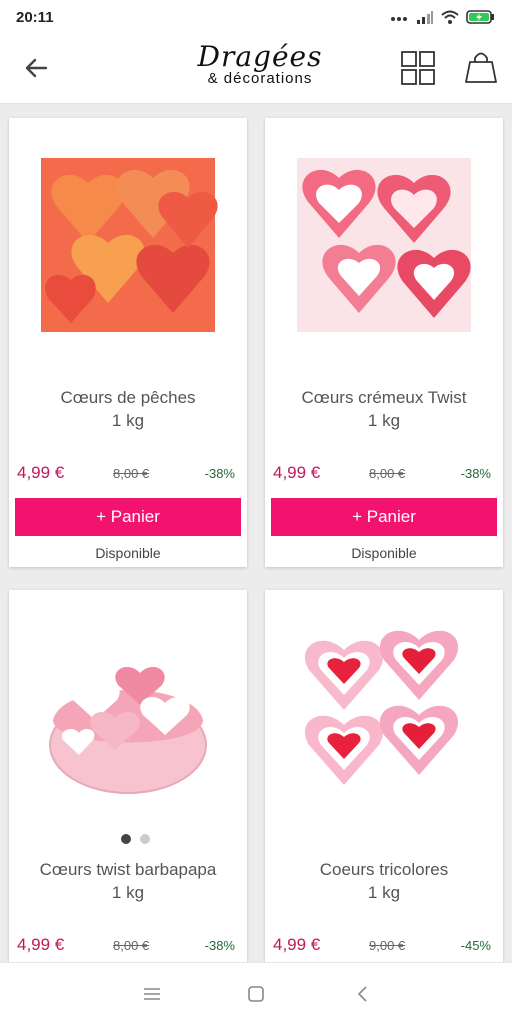  I want to click on back-button, so click(37, 68).